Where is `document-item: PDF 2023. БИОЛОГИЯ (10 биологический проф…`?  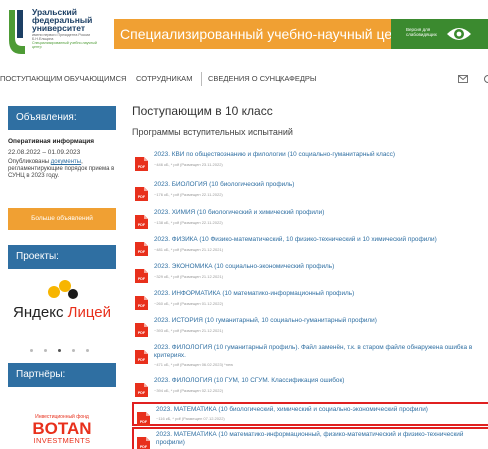 document-item: PDF 2023. БИОЛОГИЯ (10 биологический проф… is located at coordinates (310, 192).